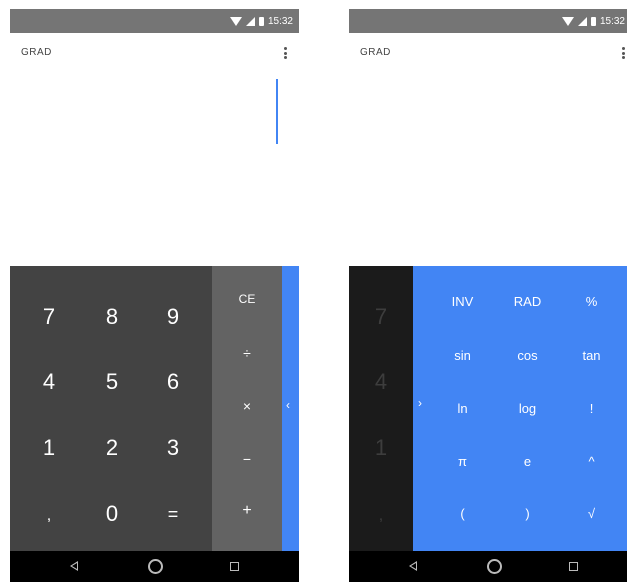 Image resolution: width=627 pixels, height=582 pixels. Describe the element at coordinates (527, 461) in the screenshot. I see `key-e: e` at that location.